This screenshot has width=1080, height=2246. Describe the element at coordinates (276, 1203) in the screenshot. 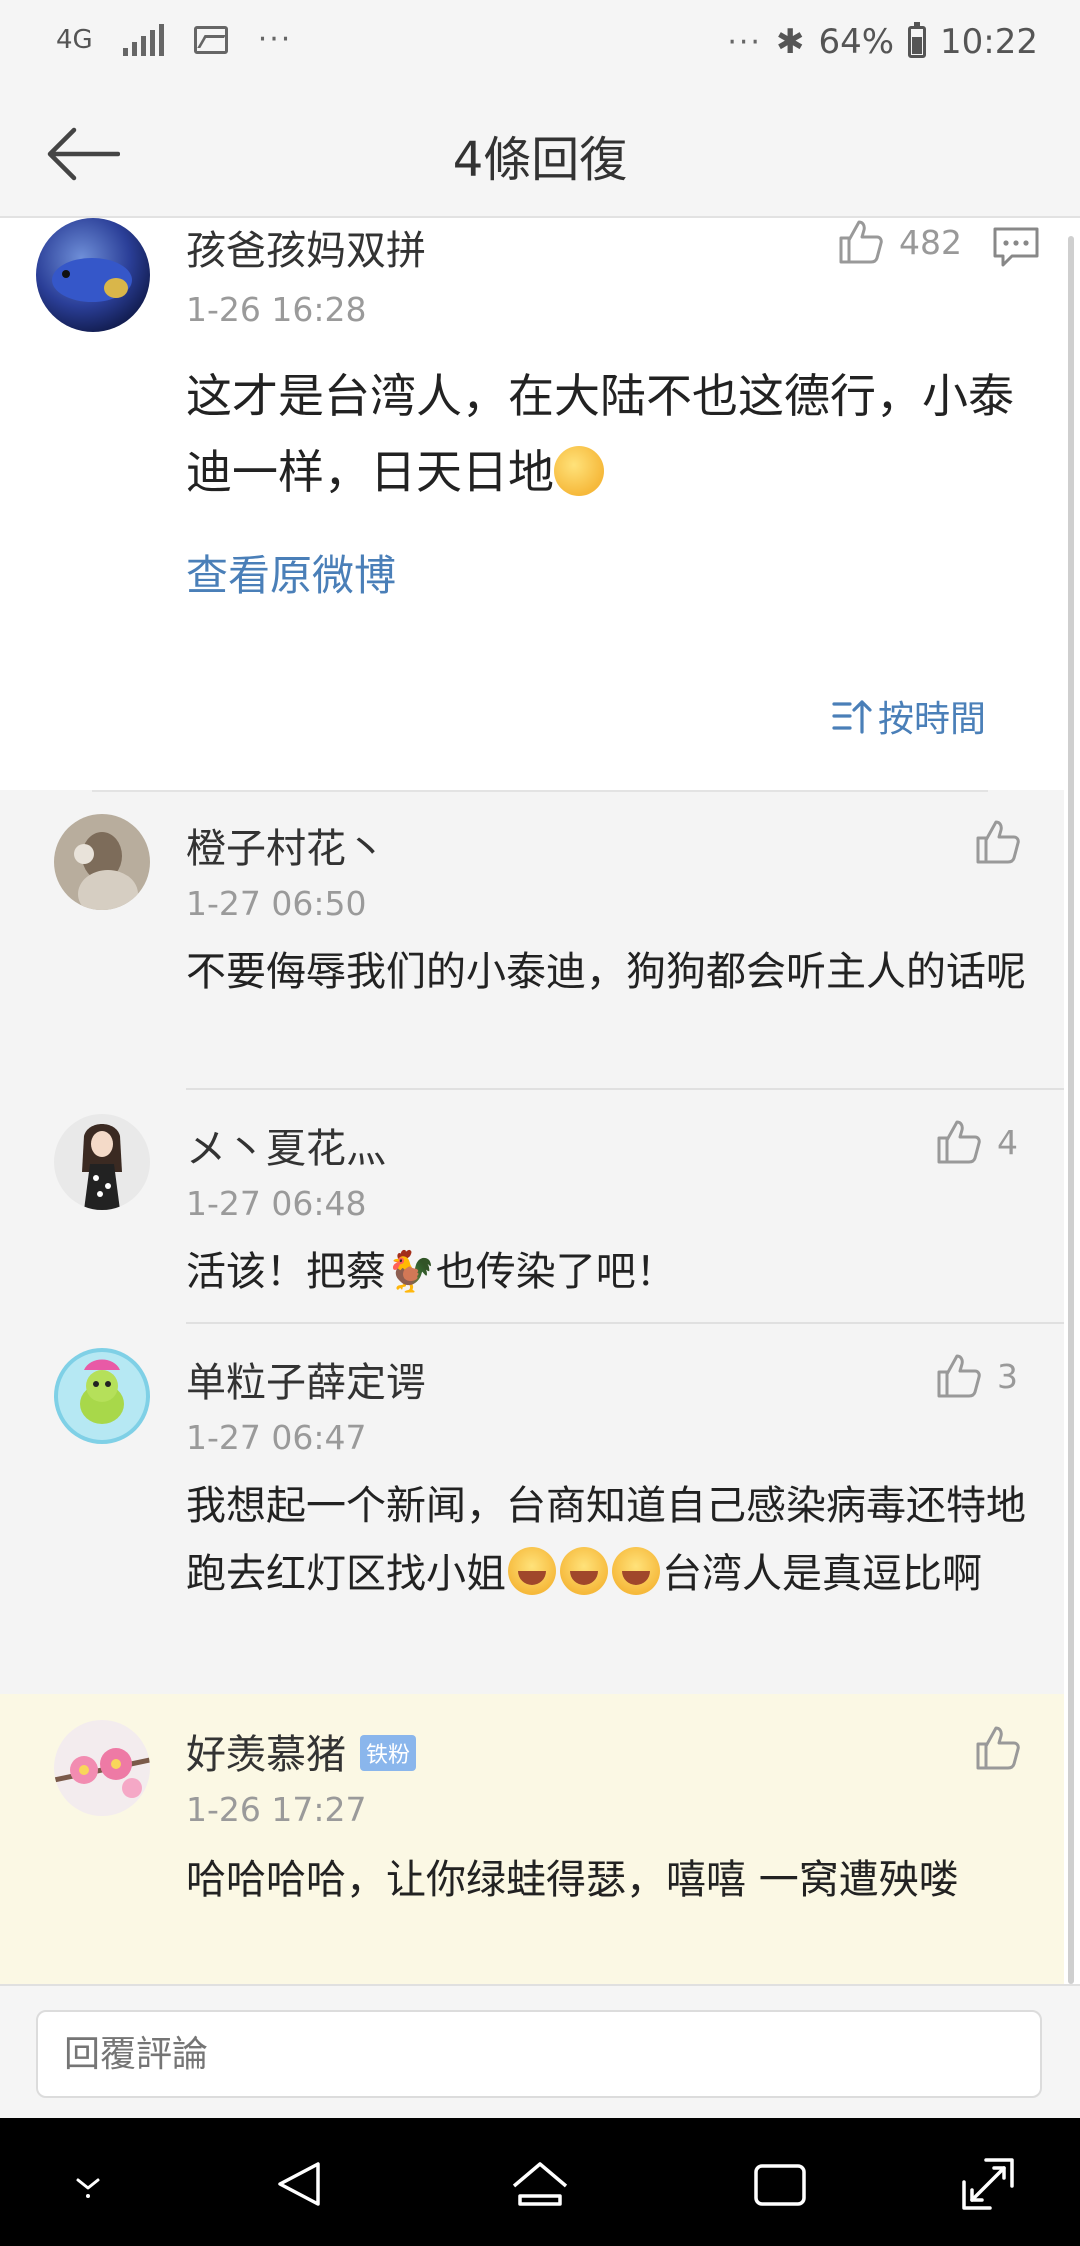

I see `reply-time: 1-27 06:48` at that location.